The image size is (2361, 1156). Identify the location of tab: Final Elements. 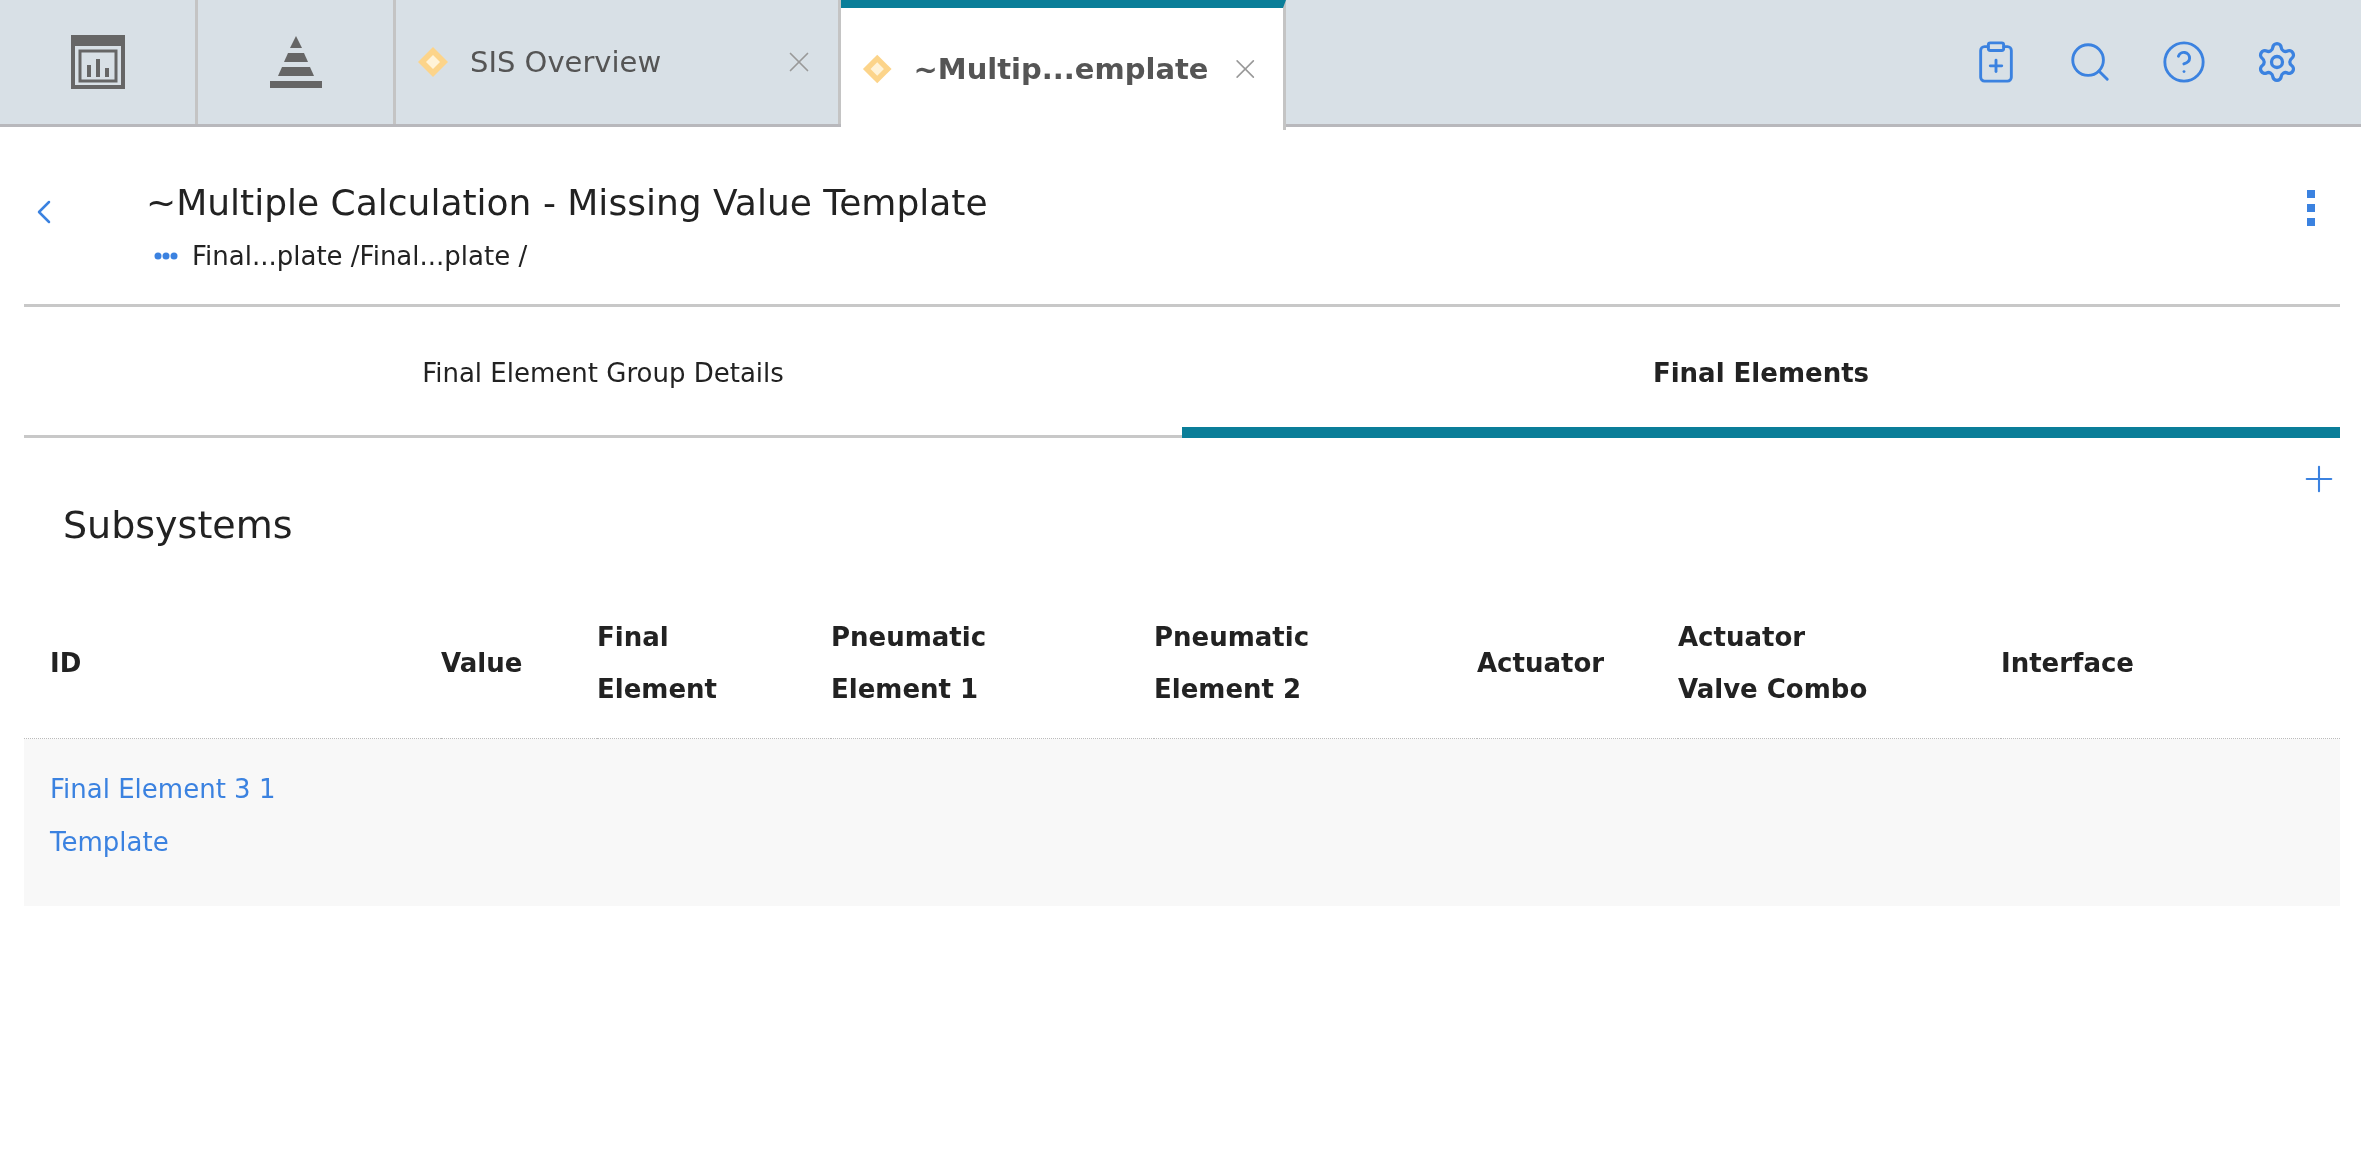
(1761, 372).